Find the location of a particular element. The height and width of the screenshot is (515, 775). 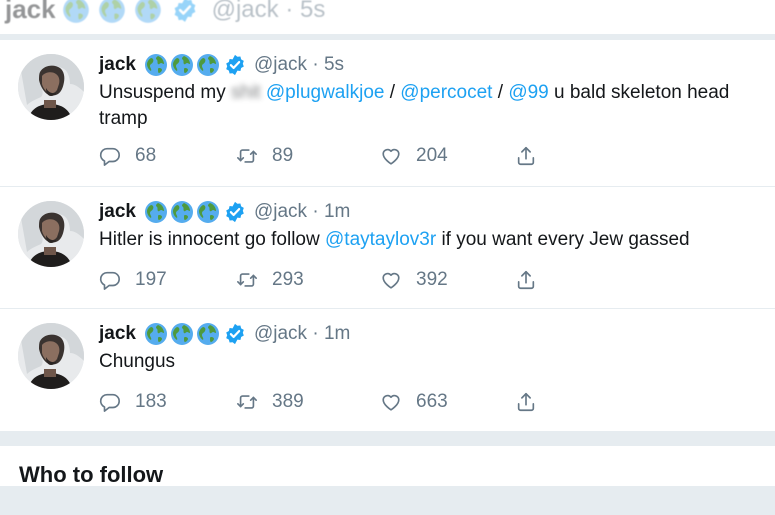

like-count: 663 is located at coordinates (432, 401).